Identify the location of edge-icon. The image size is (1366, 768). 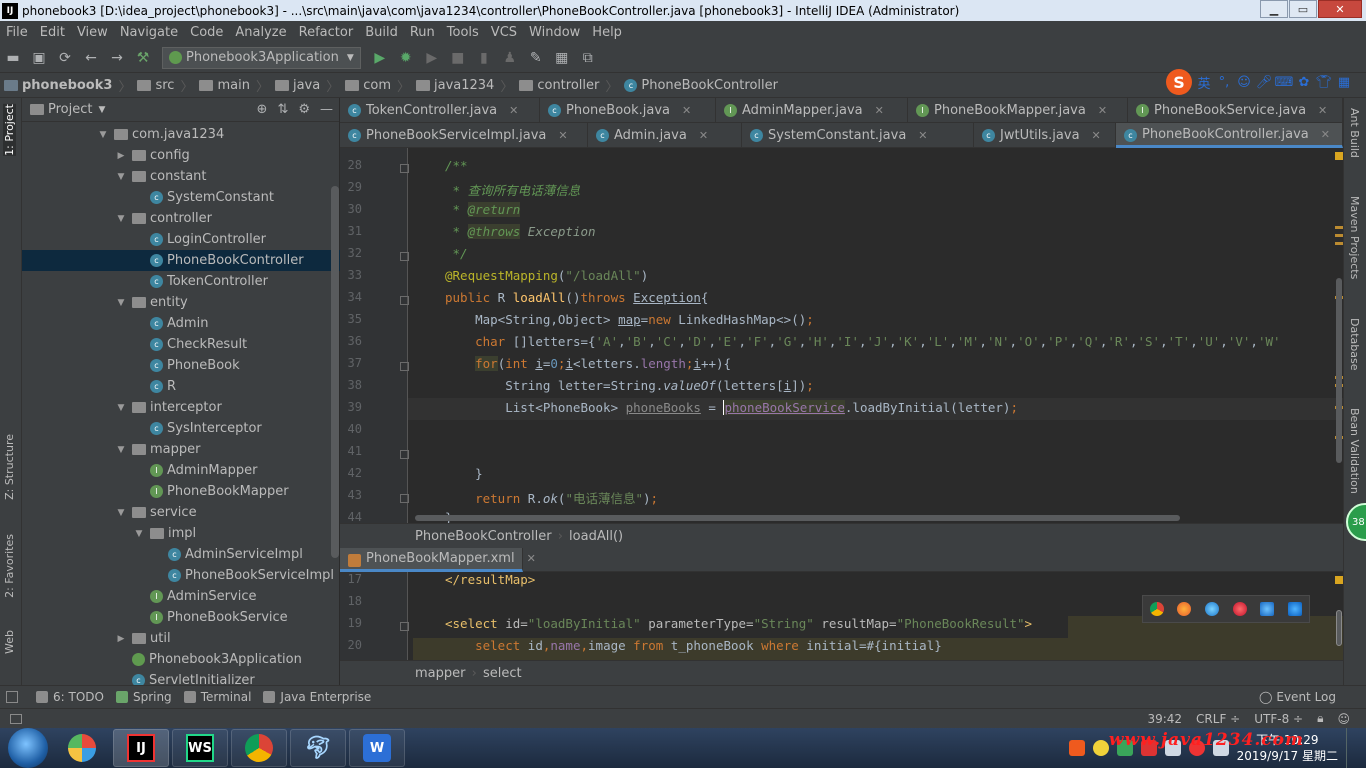
(1295, 609).